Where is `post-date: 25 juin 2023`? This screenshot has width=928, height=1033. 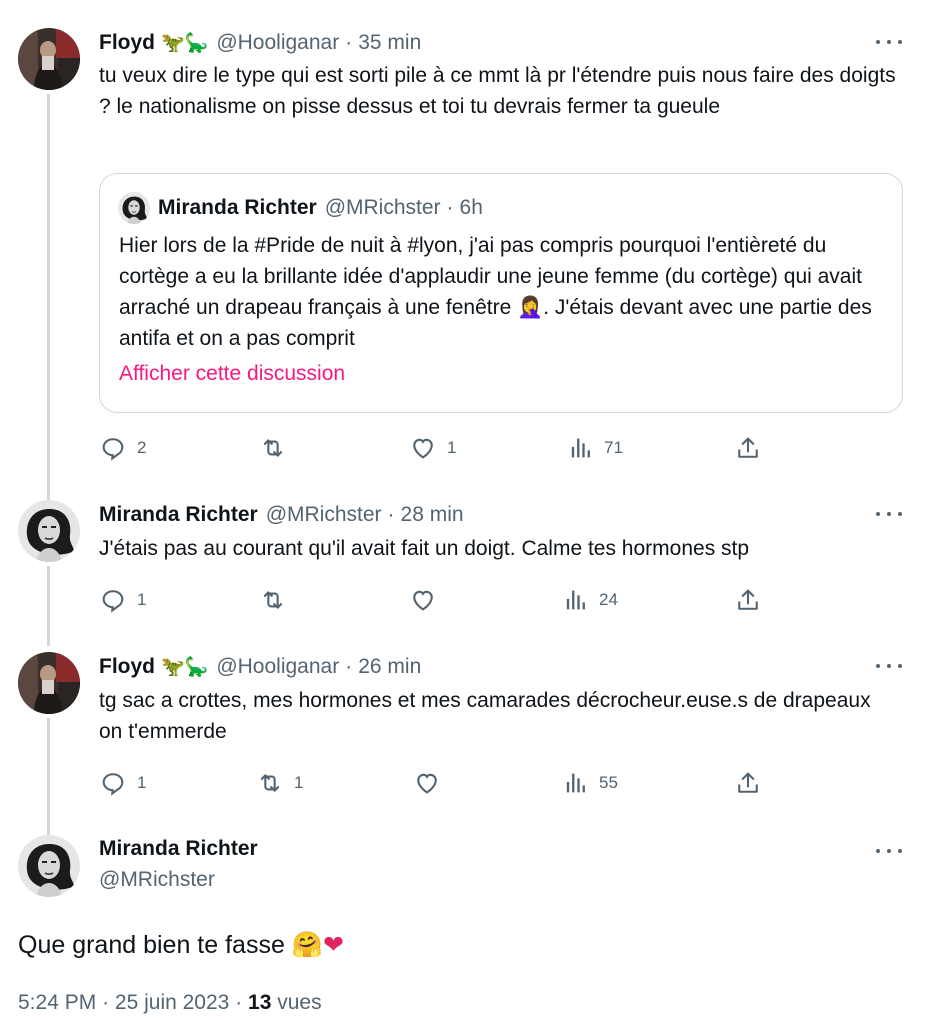 post-date: 25 juin 2023 is located at coordinates (172, 1002).